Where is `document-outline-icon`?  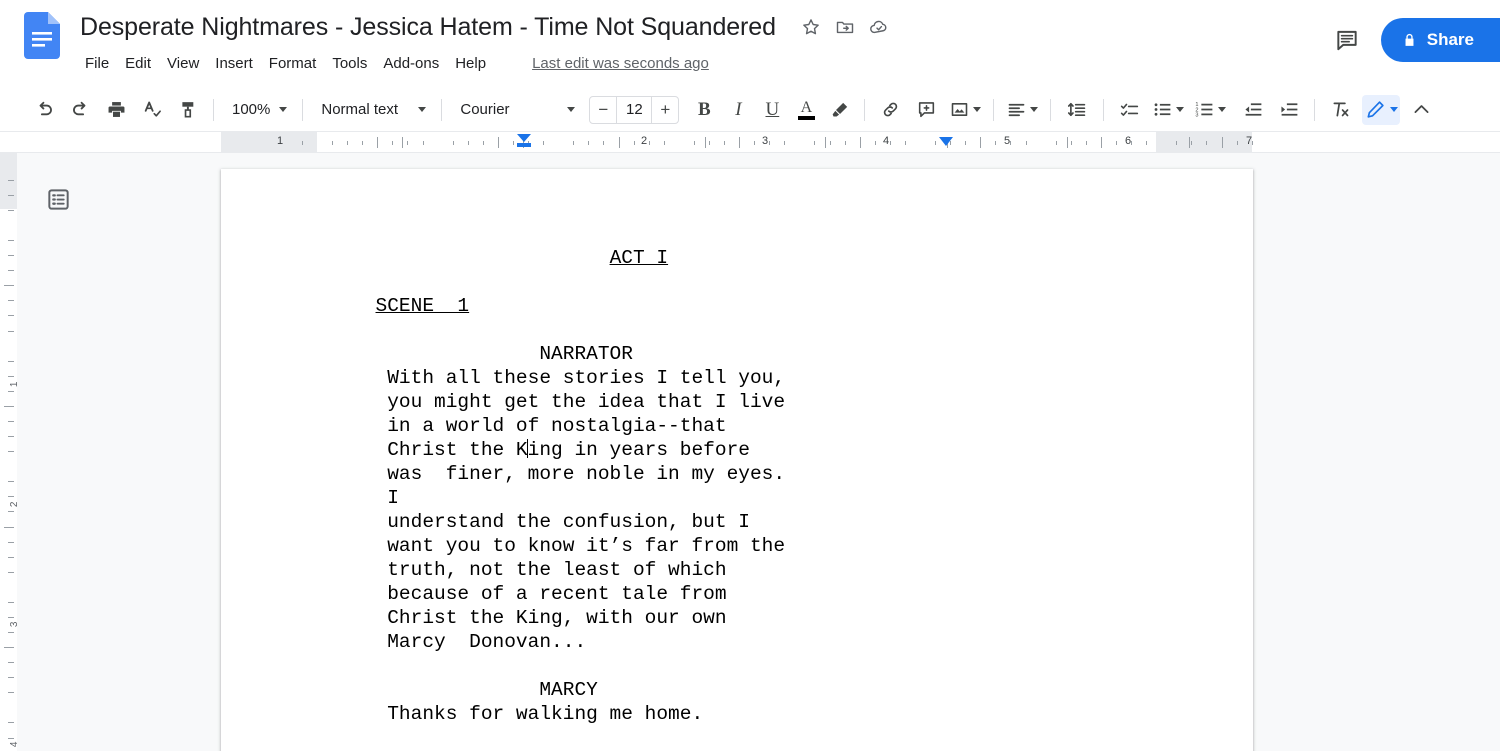 document-outline-icon is located at coordinates (58, 199).